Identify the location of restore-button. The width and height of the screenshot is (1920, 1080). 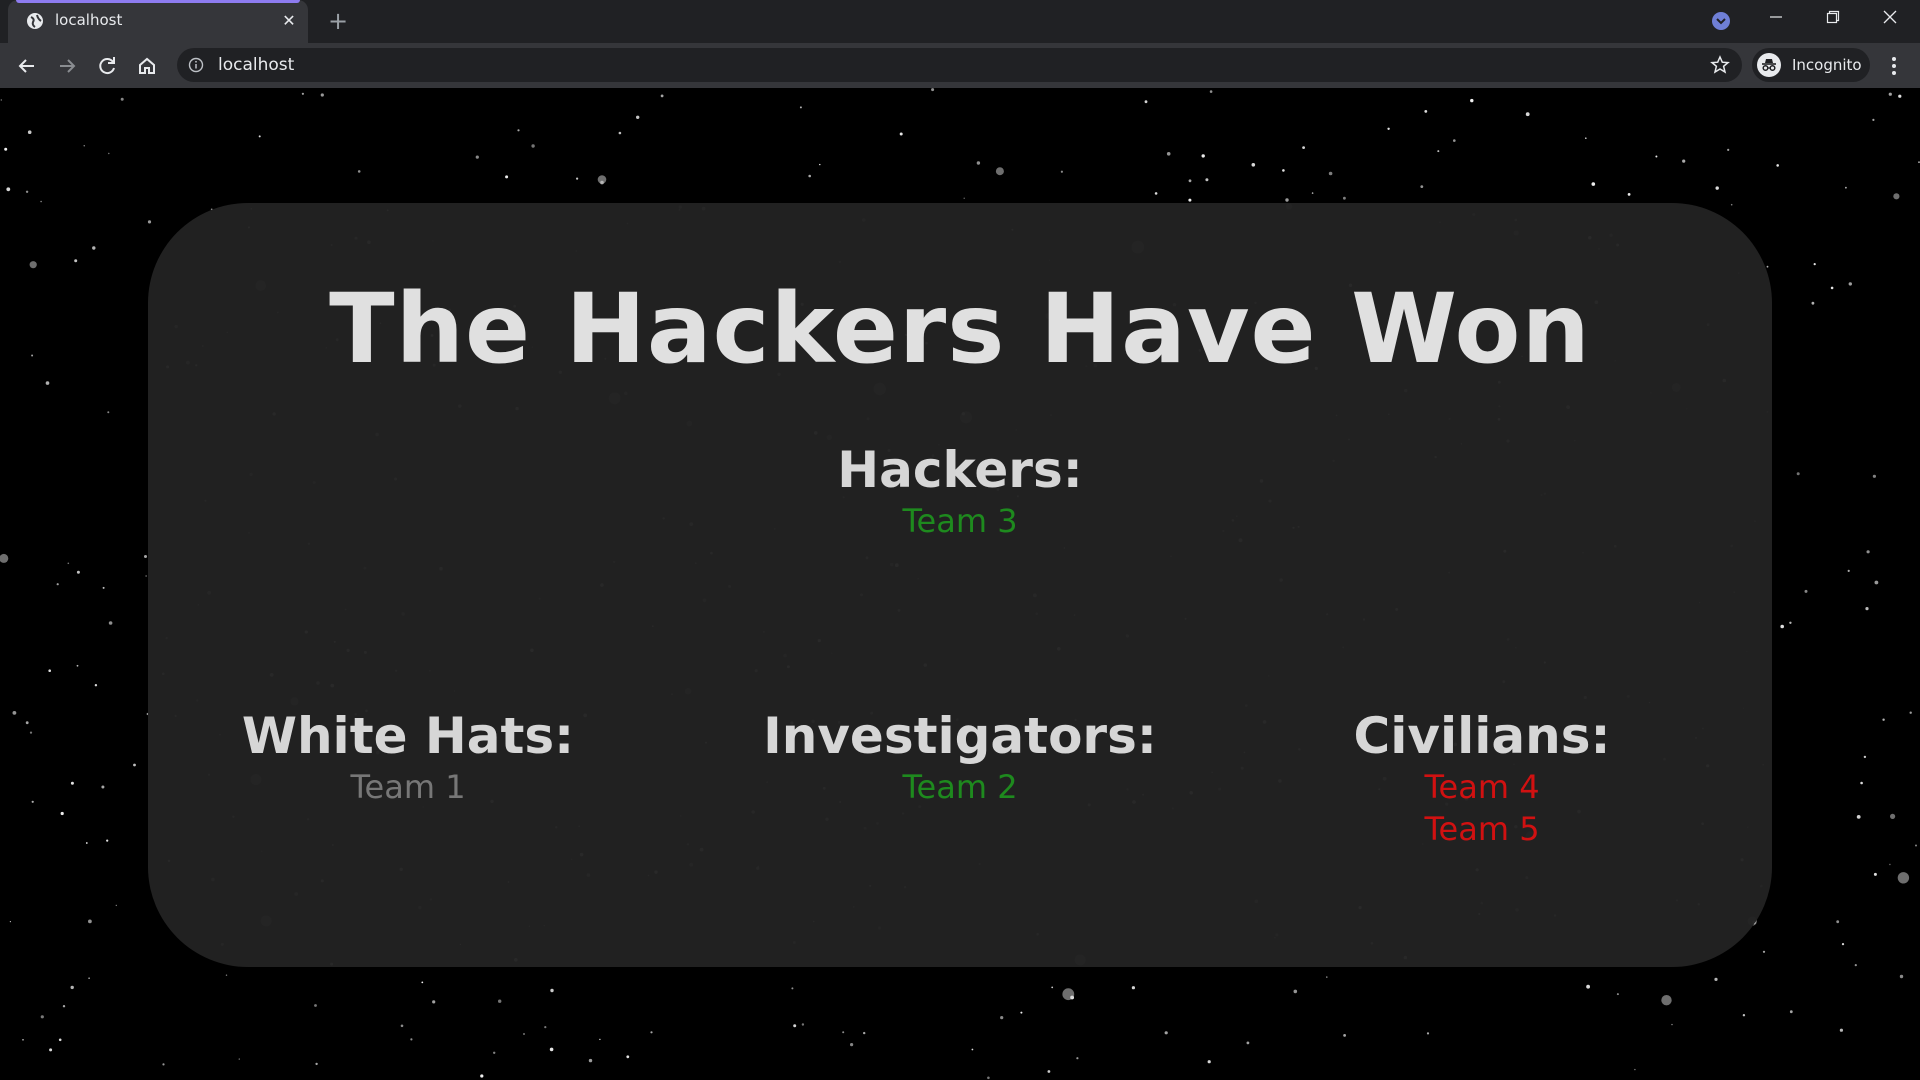
(1833, 20).